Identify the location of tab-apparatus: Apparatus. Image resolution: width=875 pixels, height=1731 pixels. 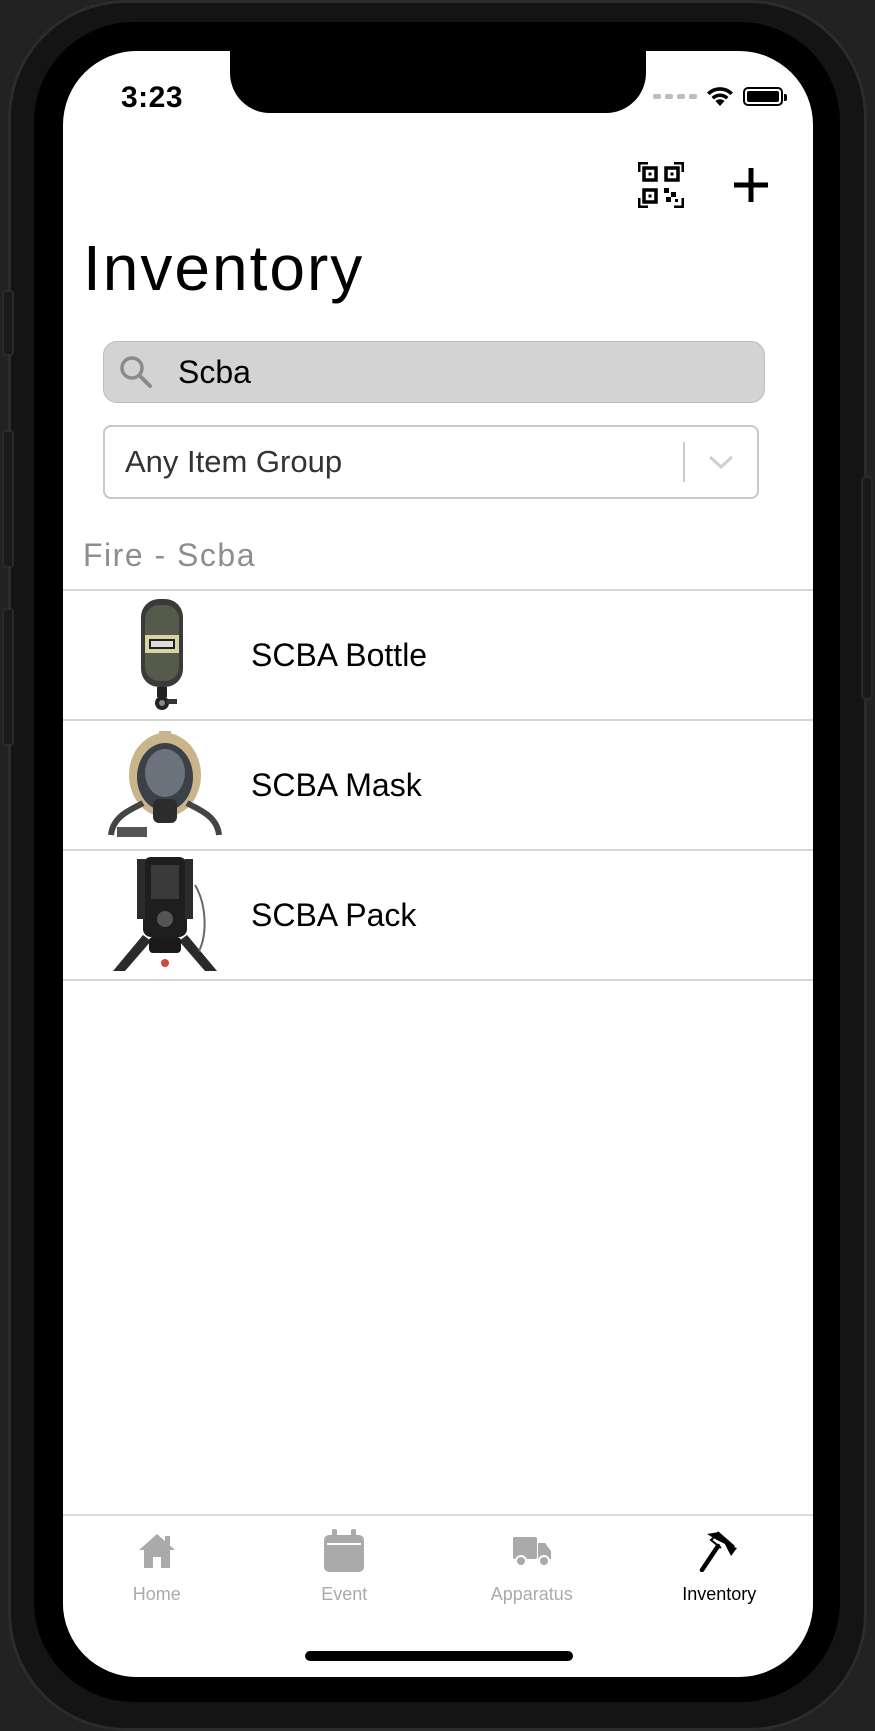
(532, 1571).